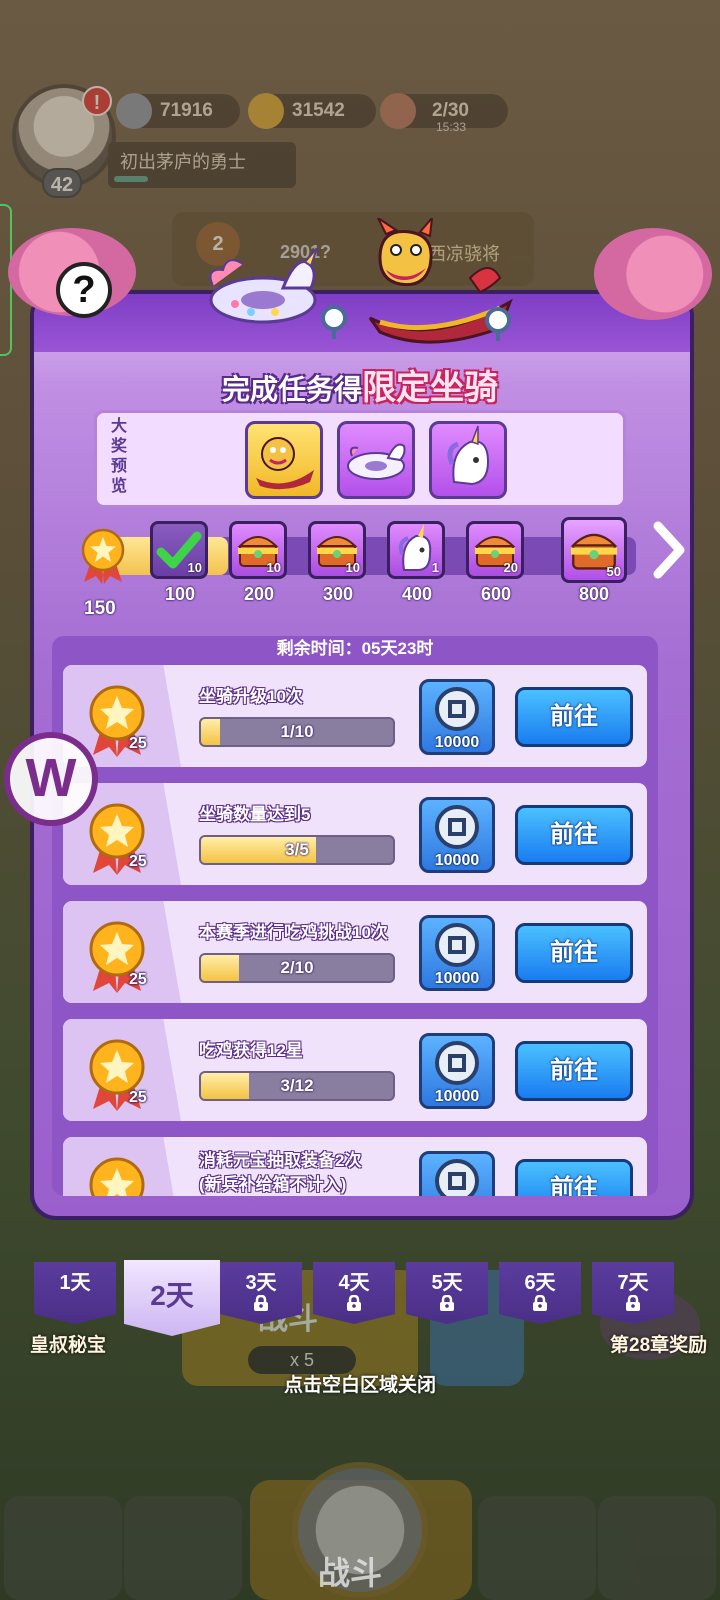  Describe the element at coordinates (355, 716) in the screenshot. I see `task-row: 25 坐骑升级10次 1/10 10000 前往` at that location.